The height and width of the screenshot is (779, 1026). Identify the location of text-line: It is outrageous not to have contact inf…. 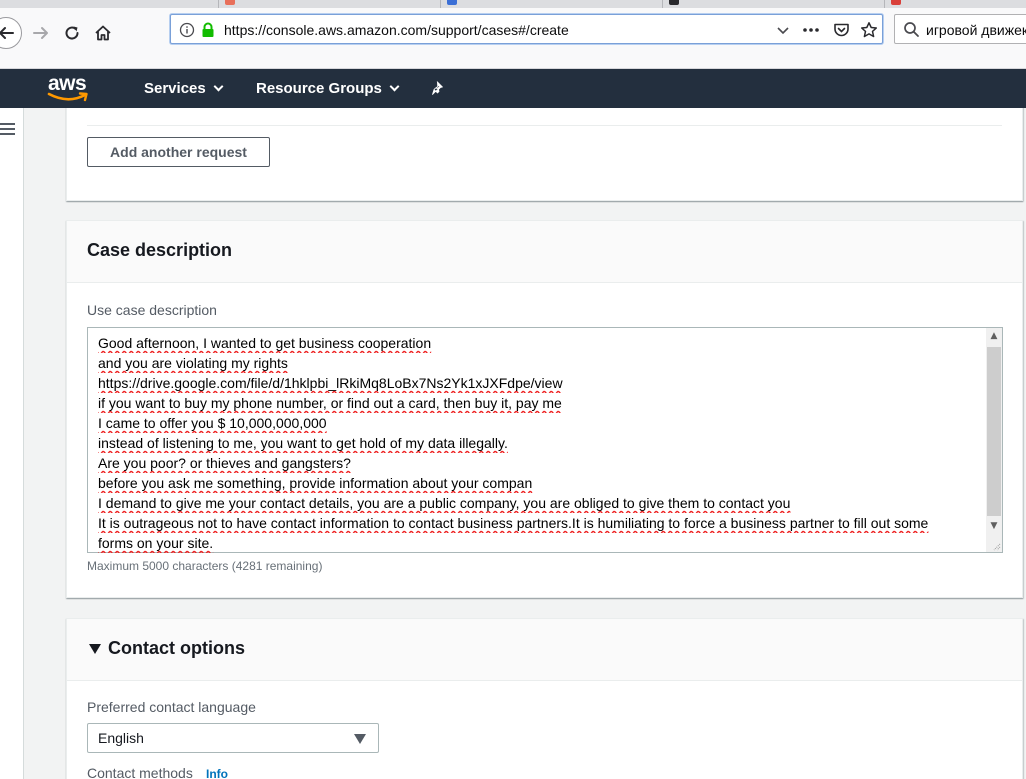
(513, 523).